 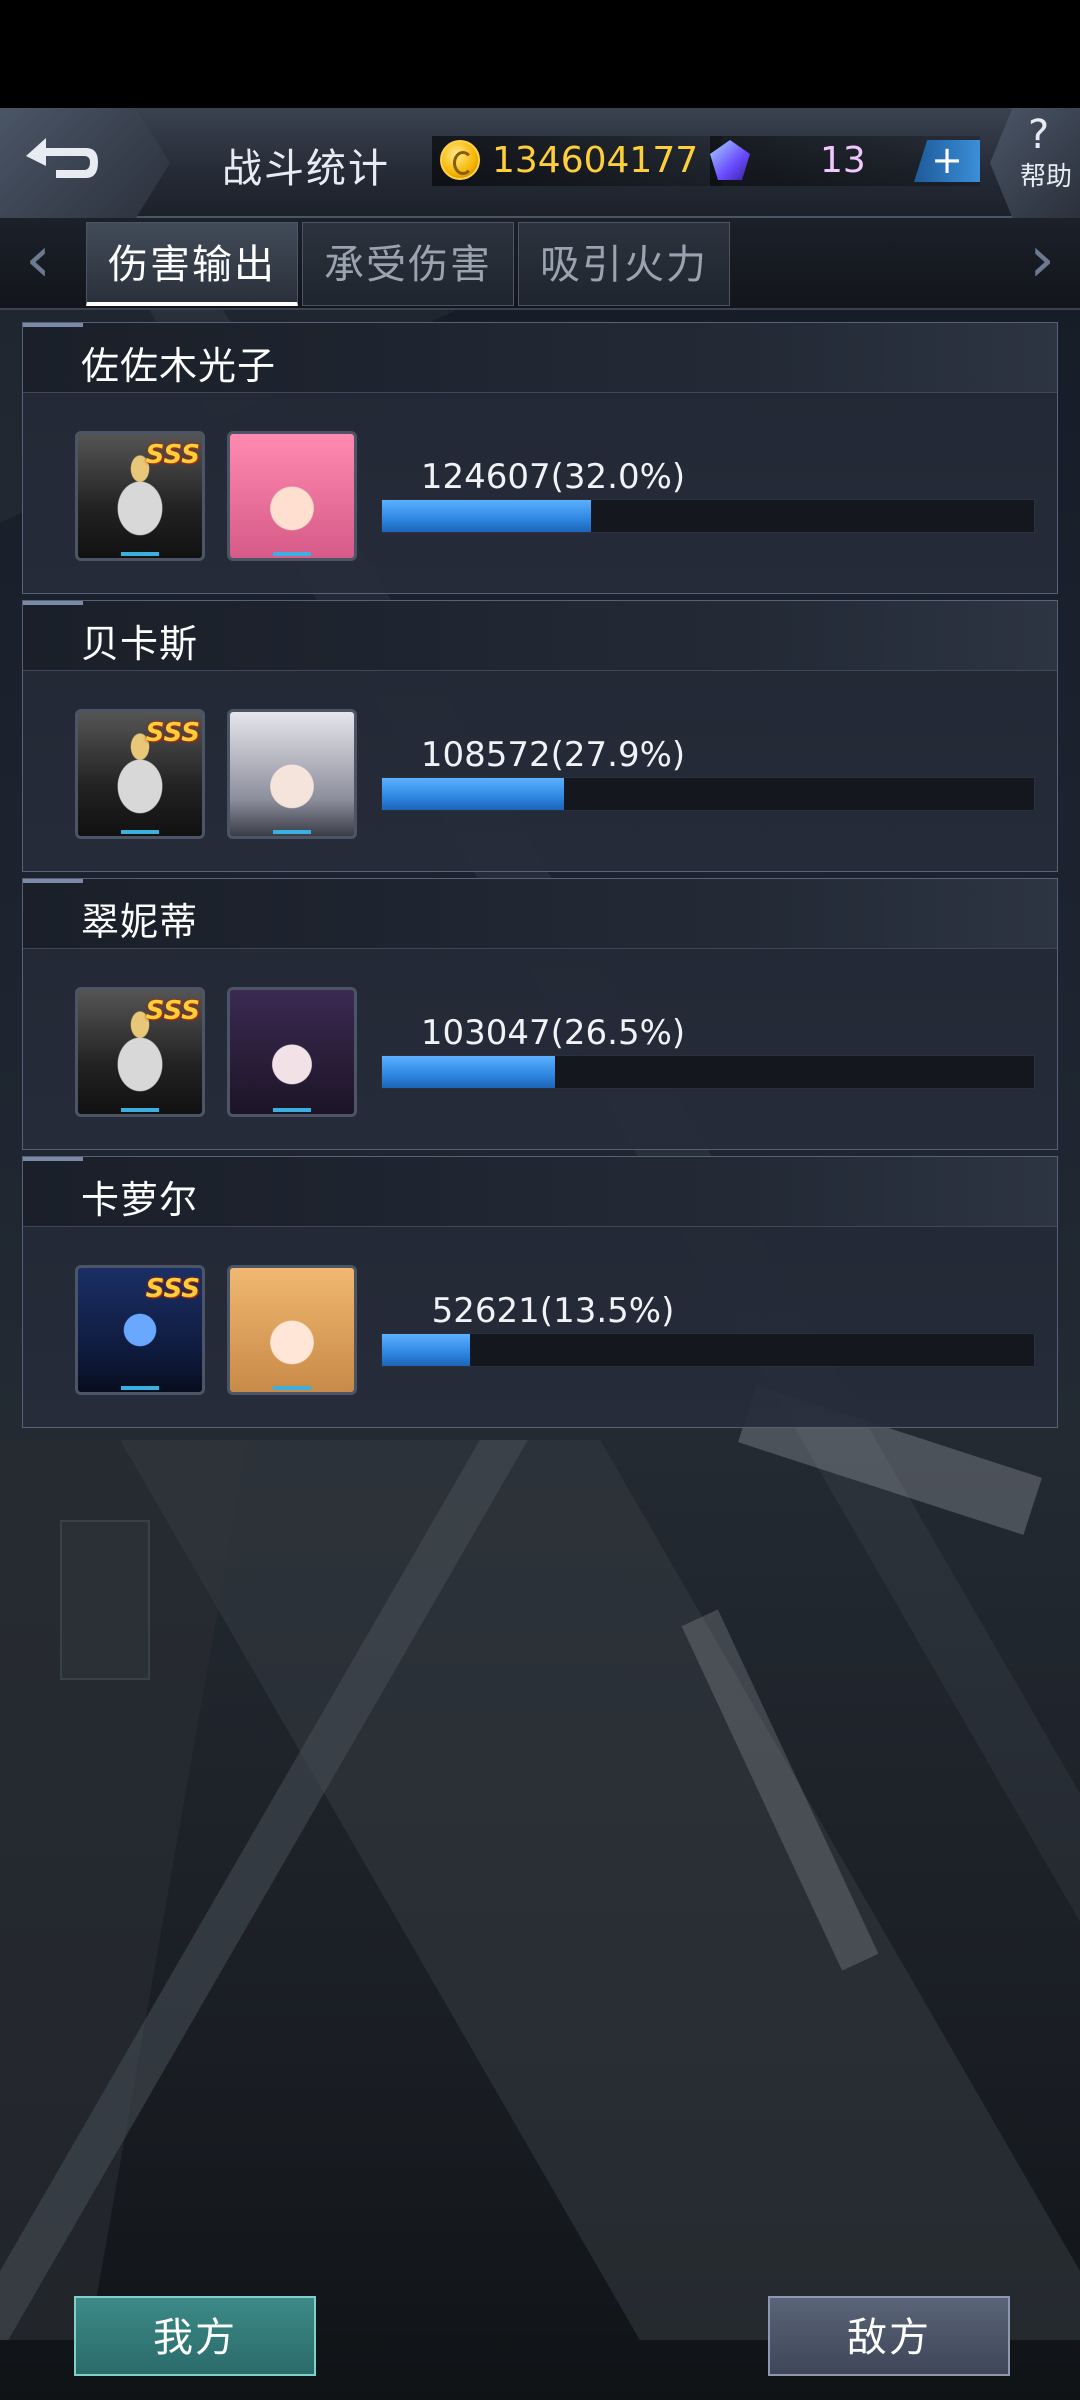 I want to click on card-header: 贝卡斯, so click(x=540, y=636).